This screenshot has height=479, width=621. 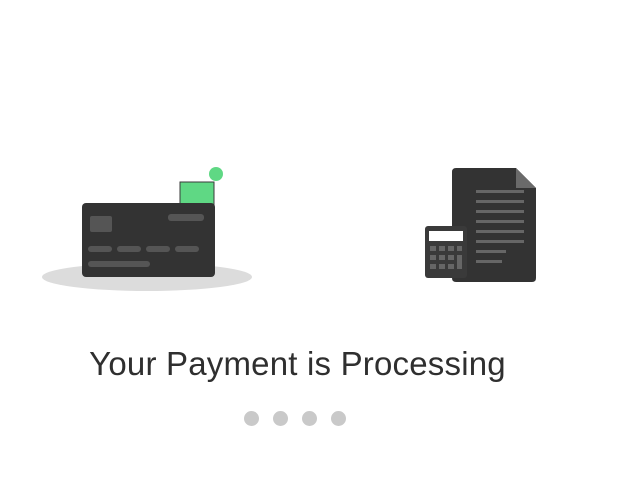 What do you see at coordinates (297, 363) in the screenshot?
I see `processing-title: Your Payment is Processing` at bounding box center [297, 363].